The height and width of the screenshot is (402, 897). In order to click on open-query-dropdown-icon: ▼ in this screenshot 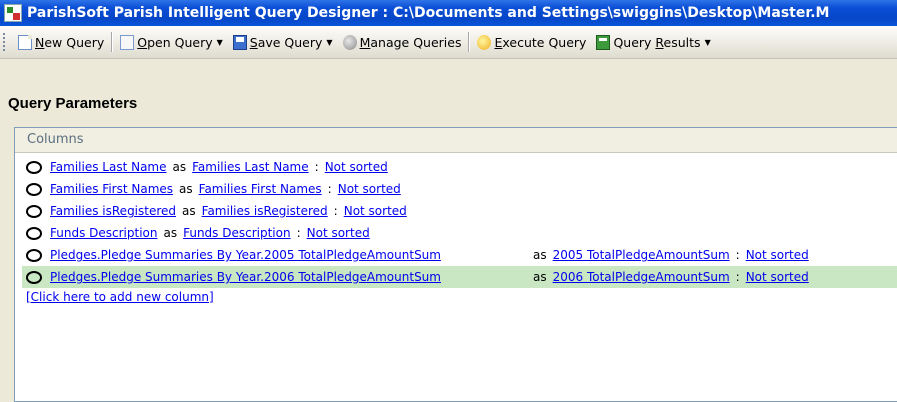, I will do `click(220, 42)`.